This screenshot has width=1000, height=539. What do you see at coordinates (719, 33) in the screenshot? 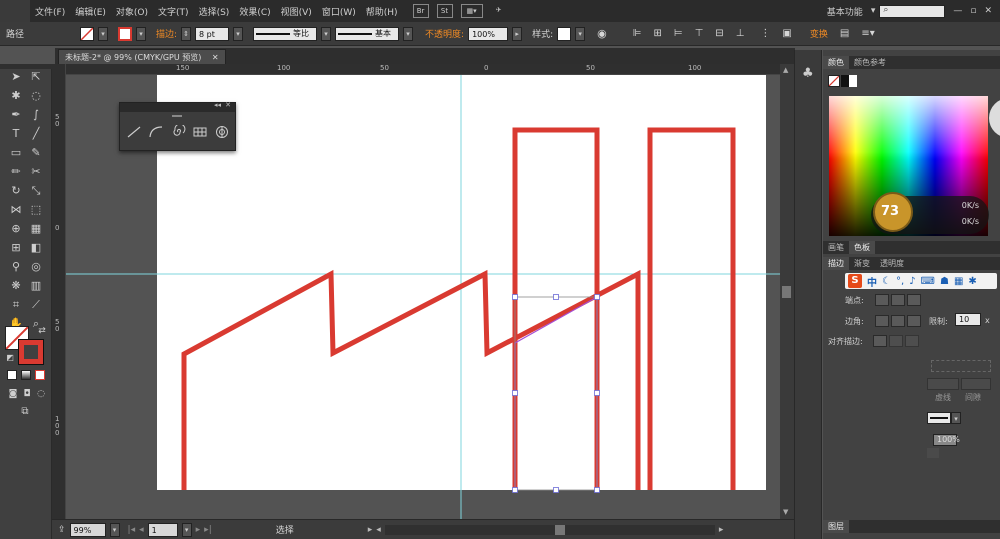
I see `align-vcenter-icon: ⊟` at bounding box center [719, 33].